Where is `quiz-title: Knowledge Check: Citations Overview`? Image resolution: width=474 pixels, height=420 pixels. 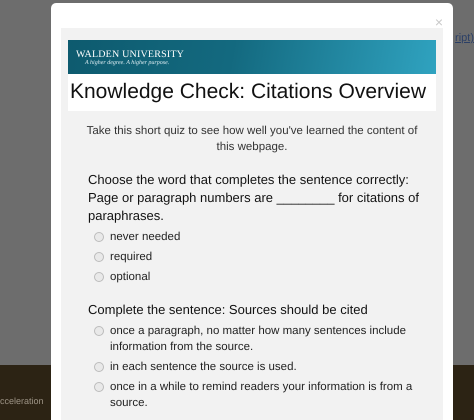
quiz-title: Knowledge Check: Citations Overview is located at coordinates (252, 92).